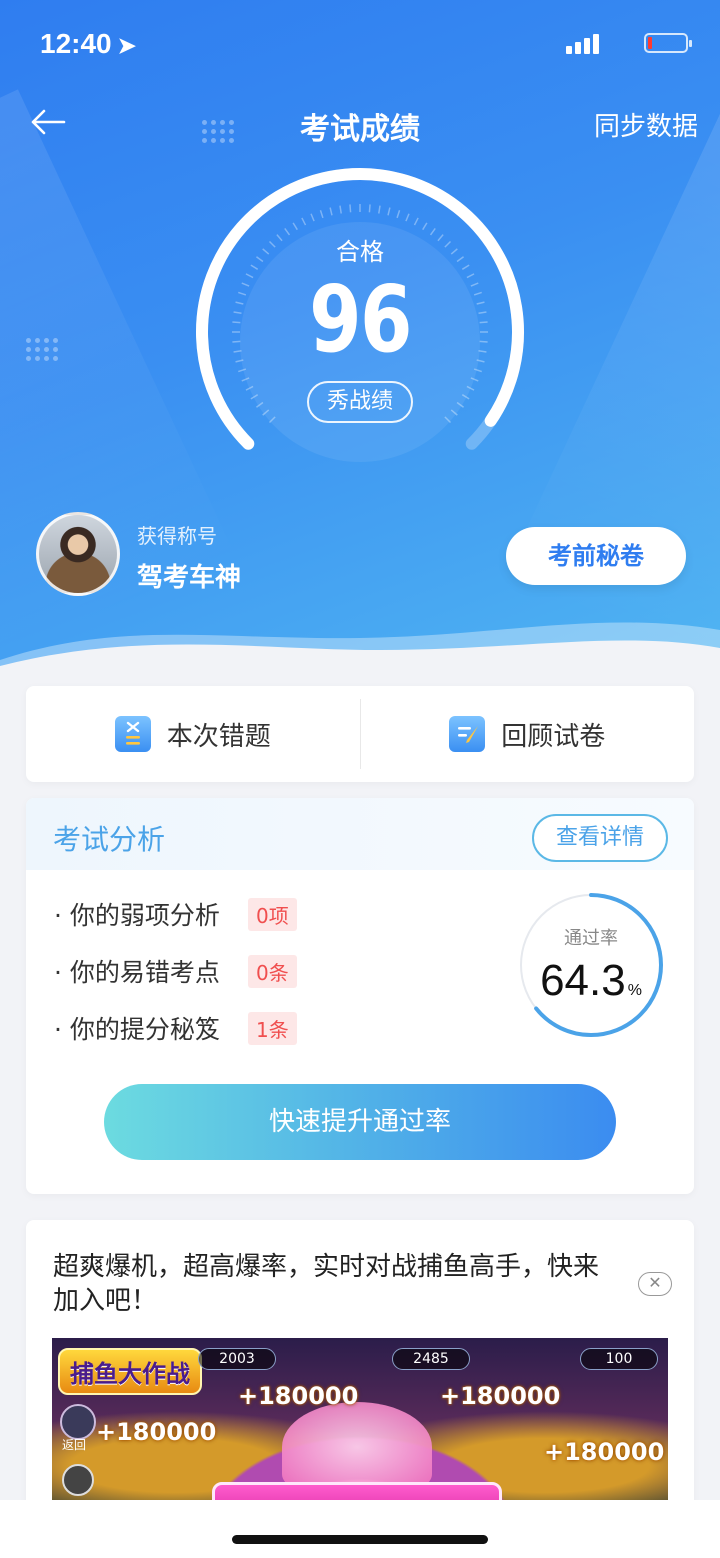  I want to click on ad-counter: 100, so click(619, 1359).